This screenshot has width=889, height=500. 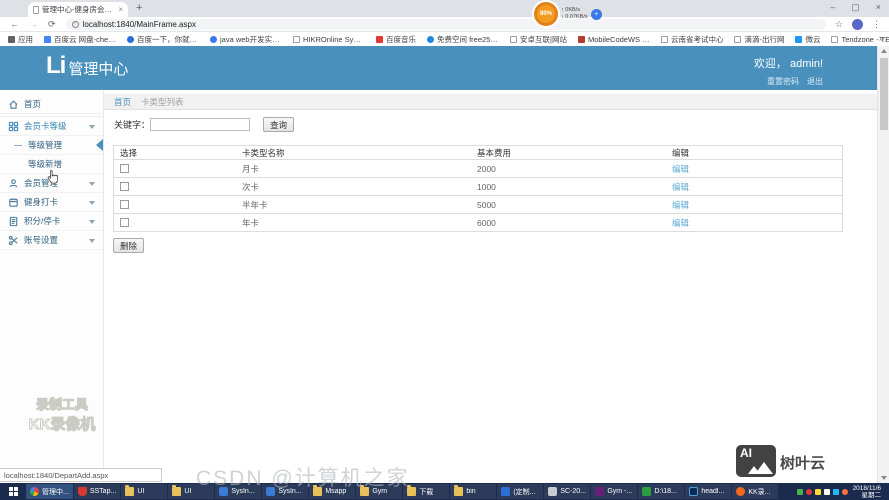 What do you see at coordinates (33, 24) in the screenshot?
I see `forward-icon: →` at bounding box center [33, 24].